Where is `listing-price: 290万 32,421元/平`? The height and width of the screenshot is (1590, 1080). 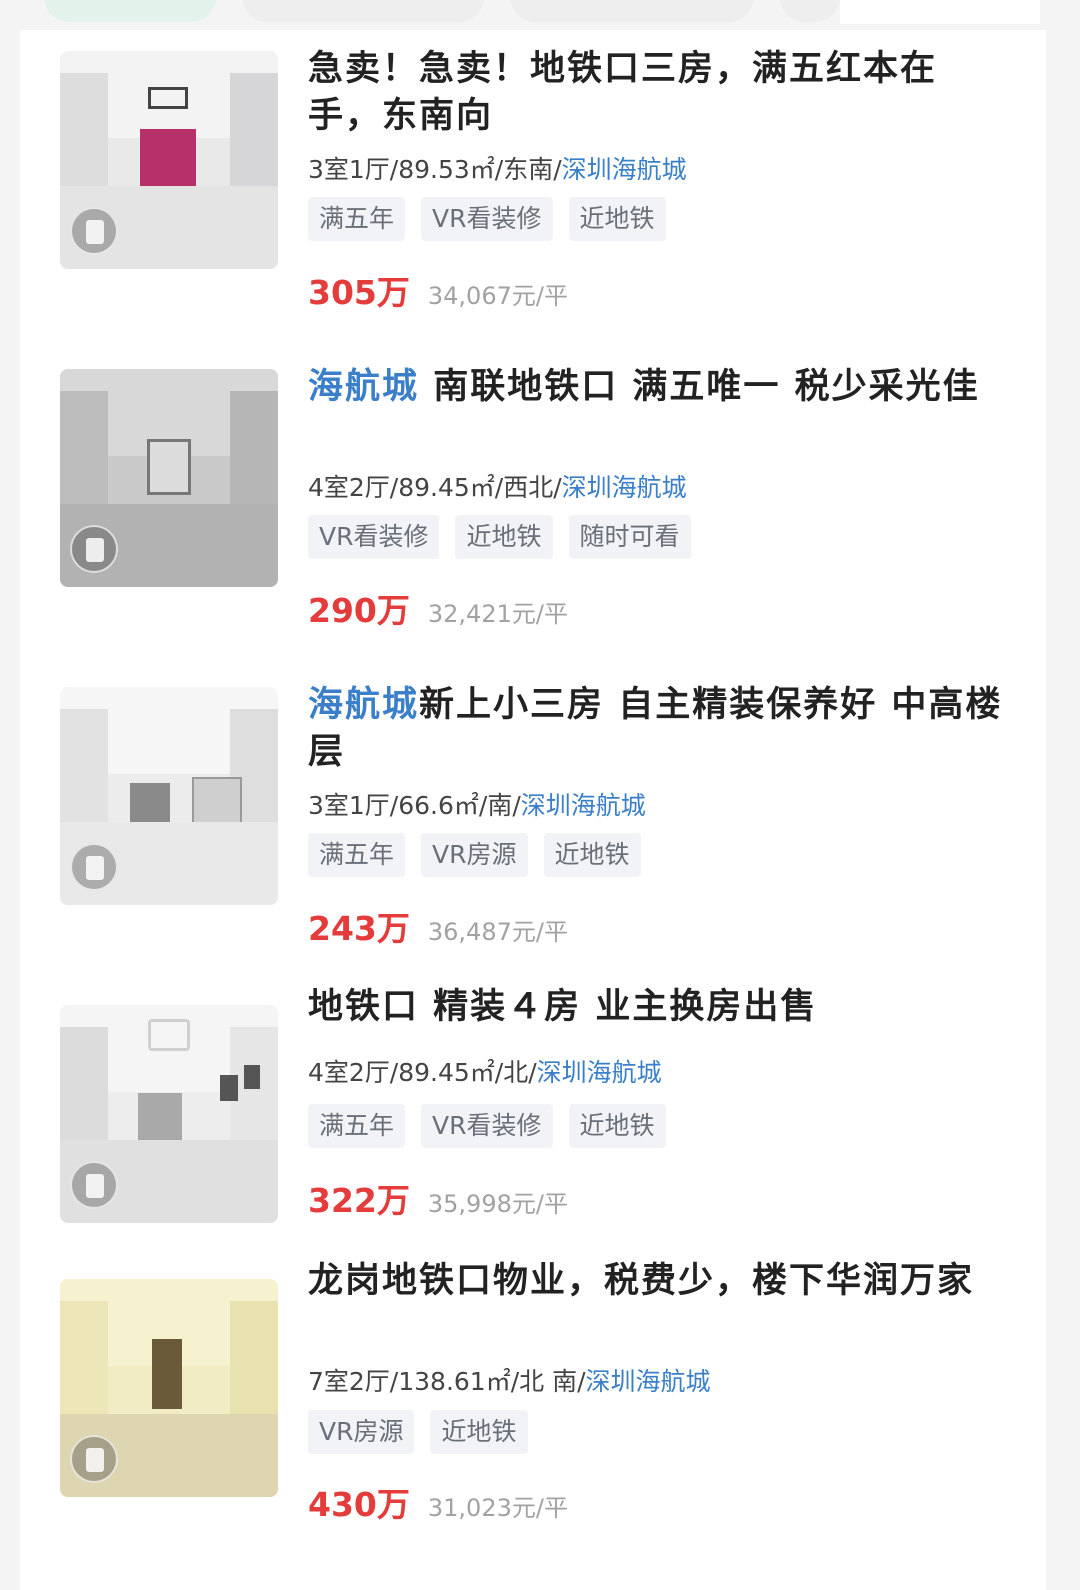 listing-price: 290万 32,421元/平 is located at coordinates (438, 608).